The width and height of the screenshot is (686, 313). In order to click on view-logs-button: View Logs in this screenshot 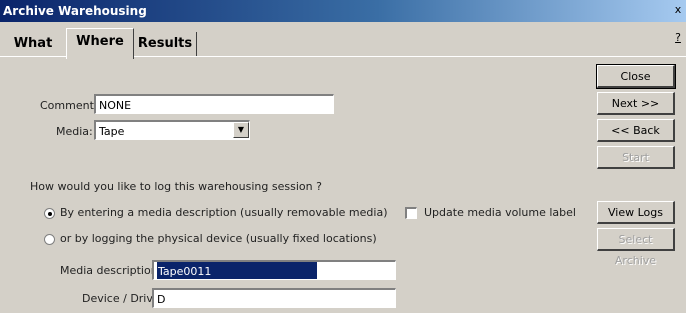, I will do `click(636, 212)`.